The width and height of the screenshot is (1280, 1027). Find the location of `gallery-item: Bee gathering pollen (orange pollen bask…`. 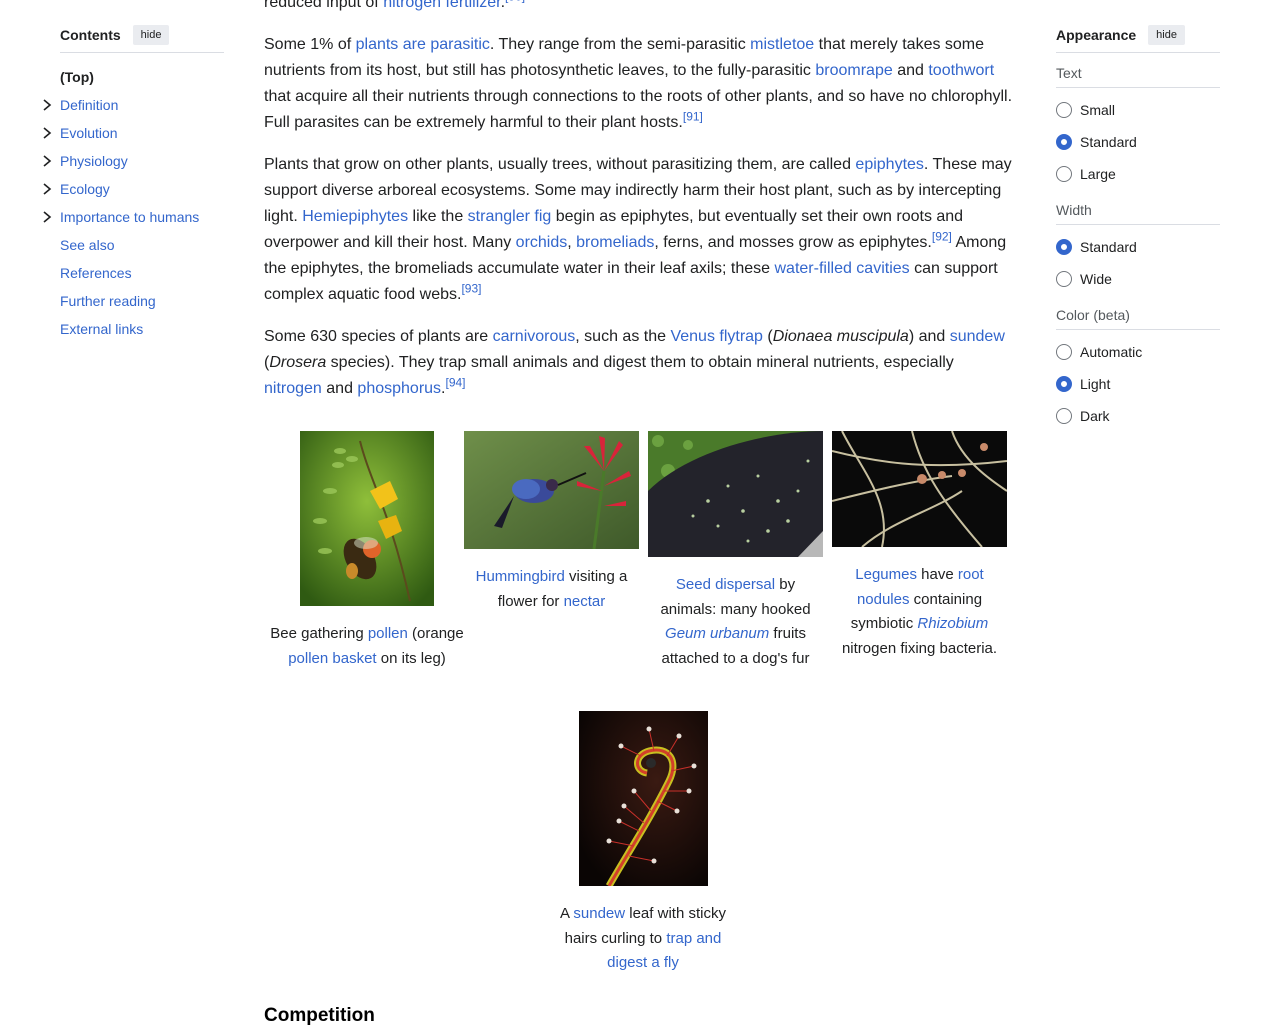

gallery-item: Bee gathering pollen (orange pollen bask… is located at coordinates (367, 551).